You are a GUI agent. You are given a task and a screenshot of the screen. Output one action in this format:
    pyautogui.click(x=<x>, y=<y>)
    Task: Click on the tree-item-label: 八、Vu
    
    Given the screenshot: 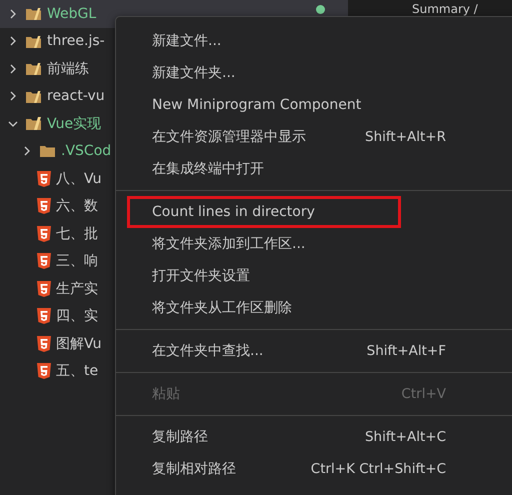 What is the action you would take?
    pyautogui.click(x=79, y=179)
    